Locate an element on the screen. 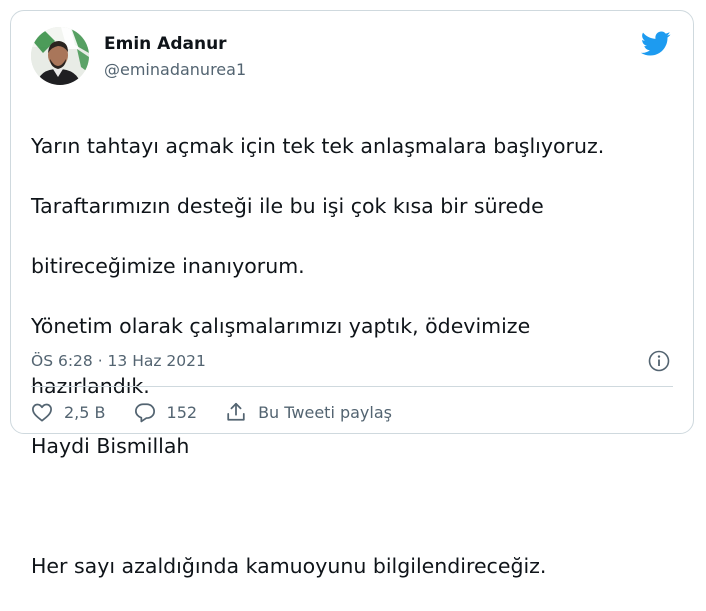  action-bar: 2,5 B 152 Bu Tweeti paylaş is located at coordinates (225, 412).